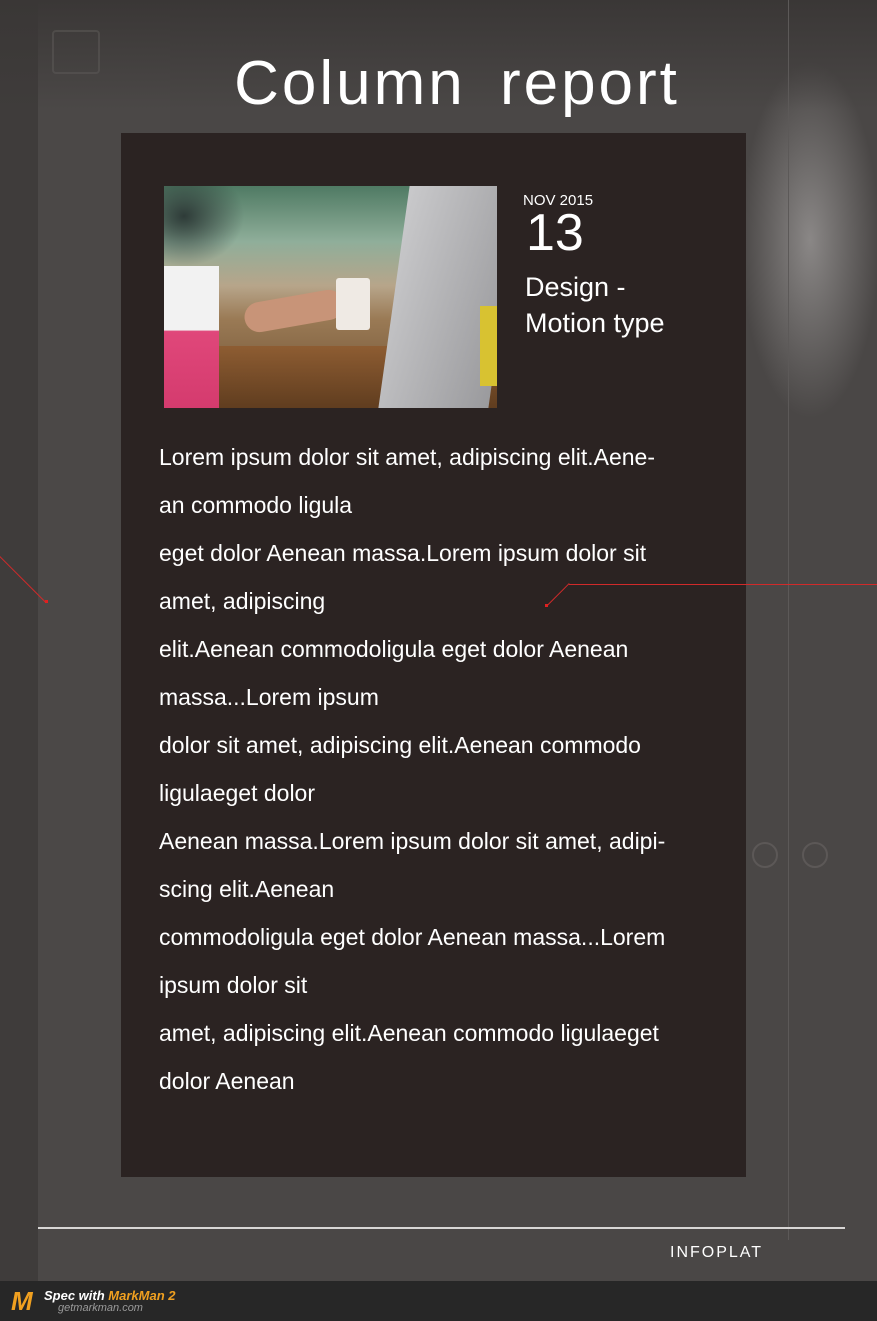 The height and width of the screenshot is (1321, 877). Describe the element at coordinates (76, 1295) in the screenshot. I see `markman-spec-prefix: Spec with` at that location.